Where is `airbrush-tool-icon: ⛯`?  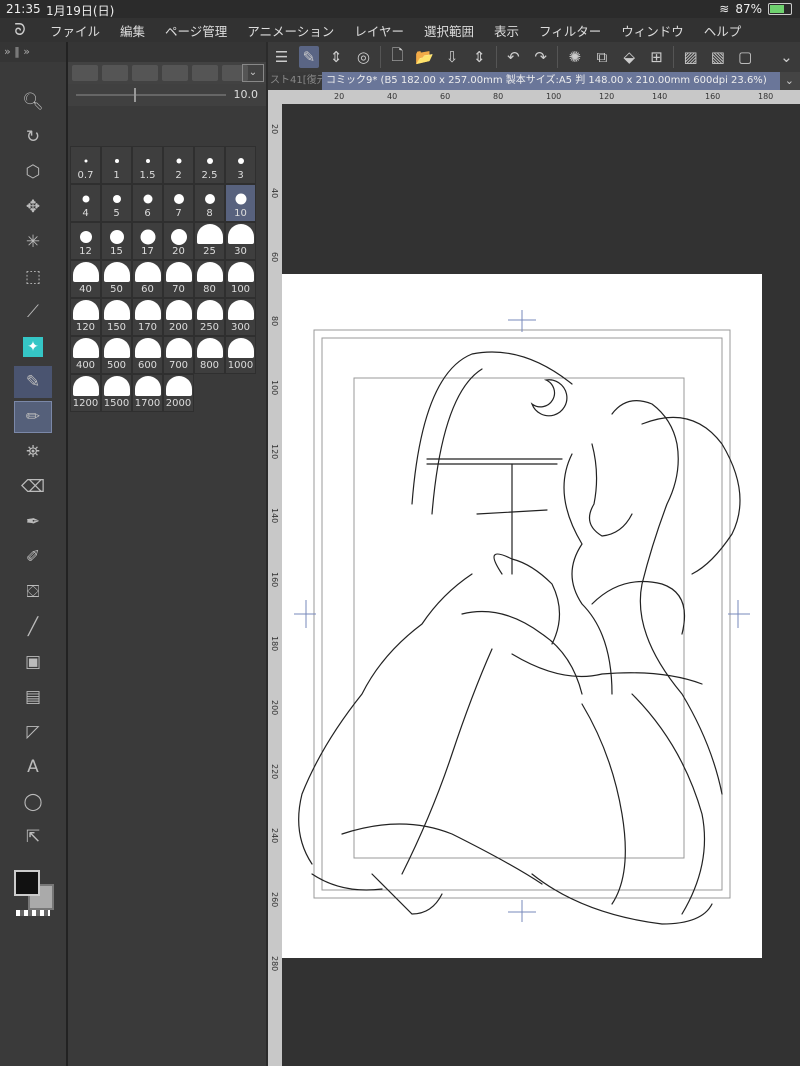
airbrush-tool-icon: ⛯ is located at coordinates (33, 452).